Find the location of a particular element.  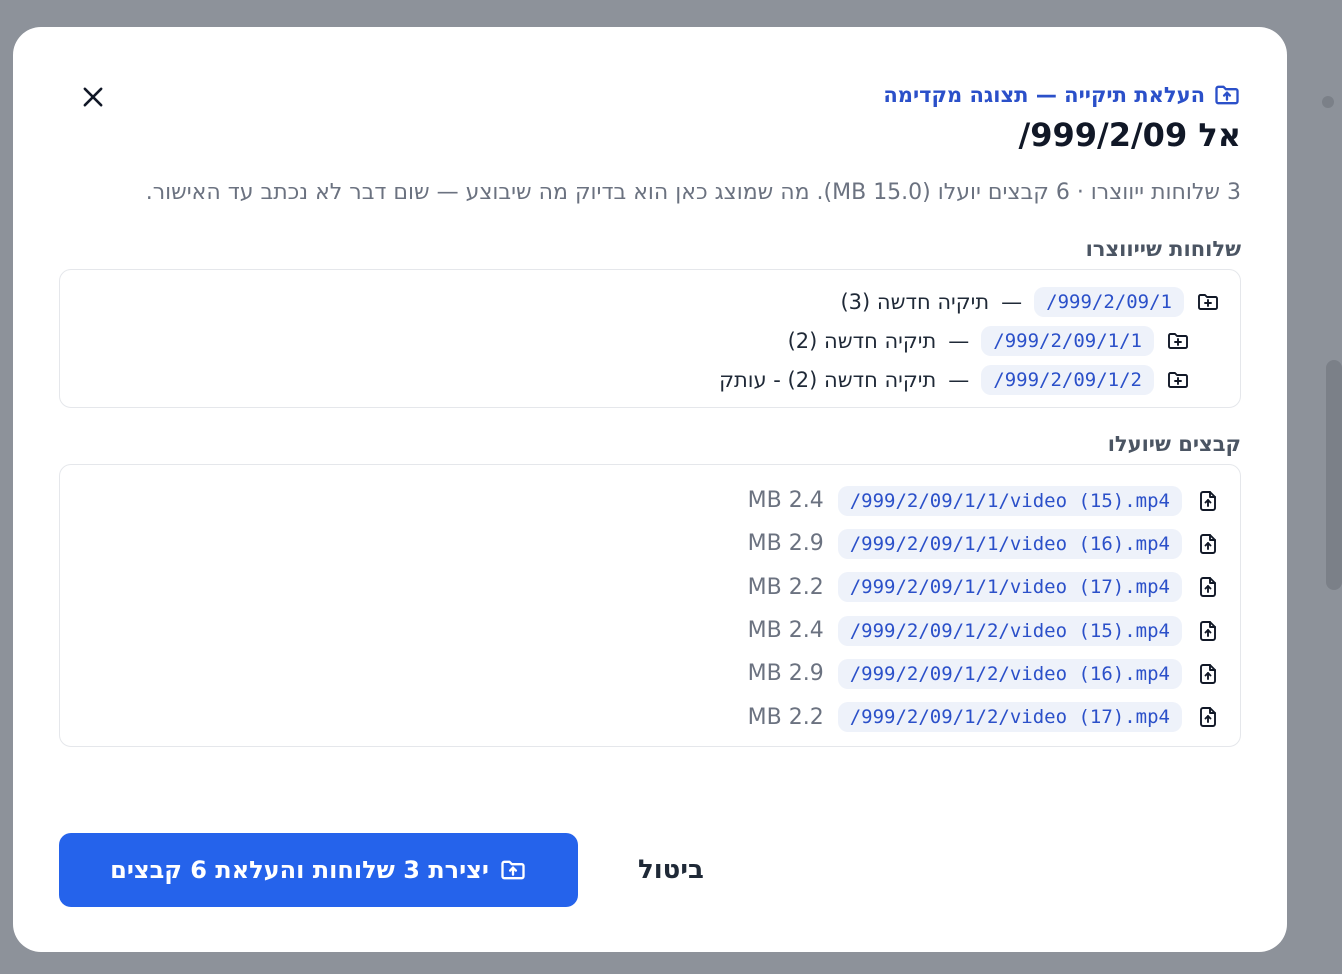

file-path: /999/2/09/1/2/video (15).mp4 is located at coordinates (1009, 630).